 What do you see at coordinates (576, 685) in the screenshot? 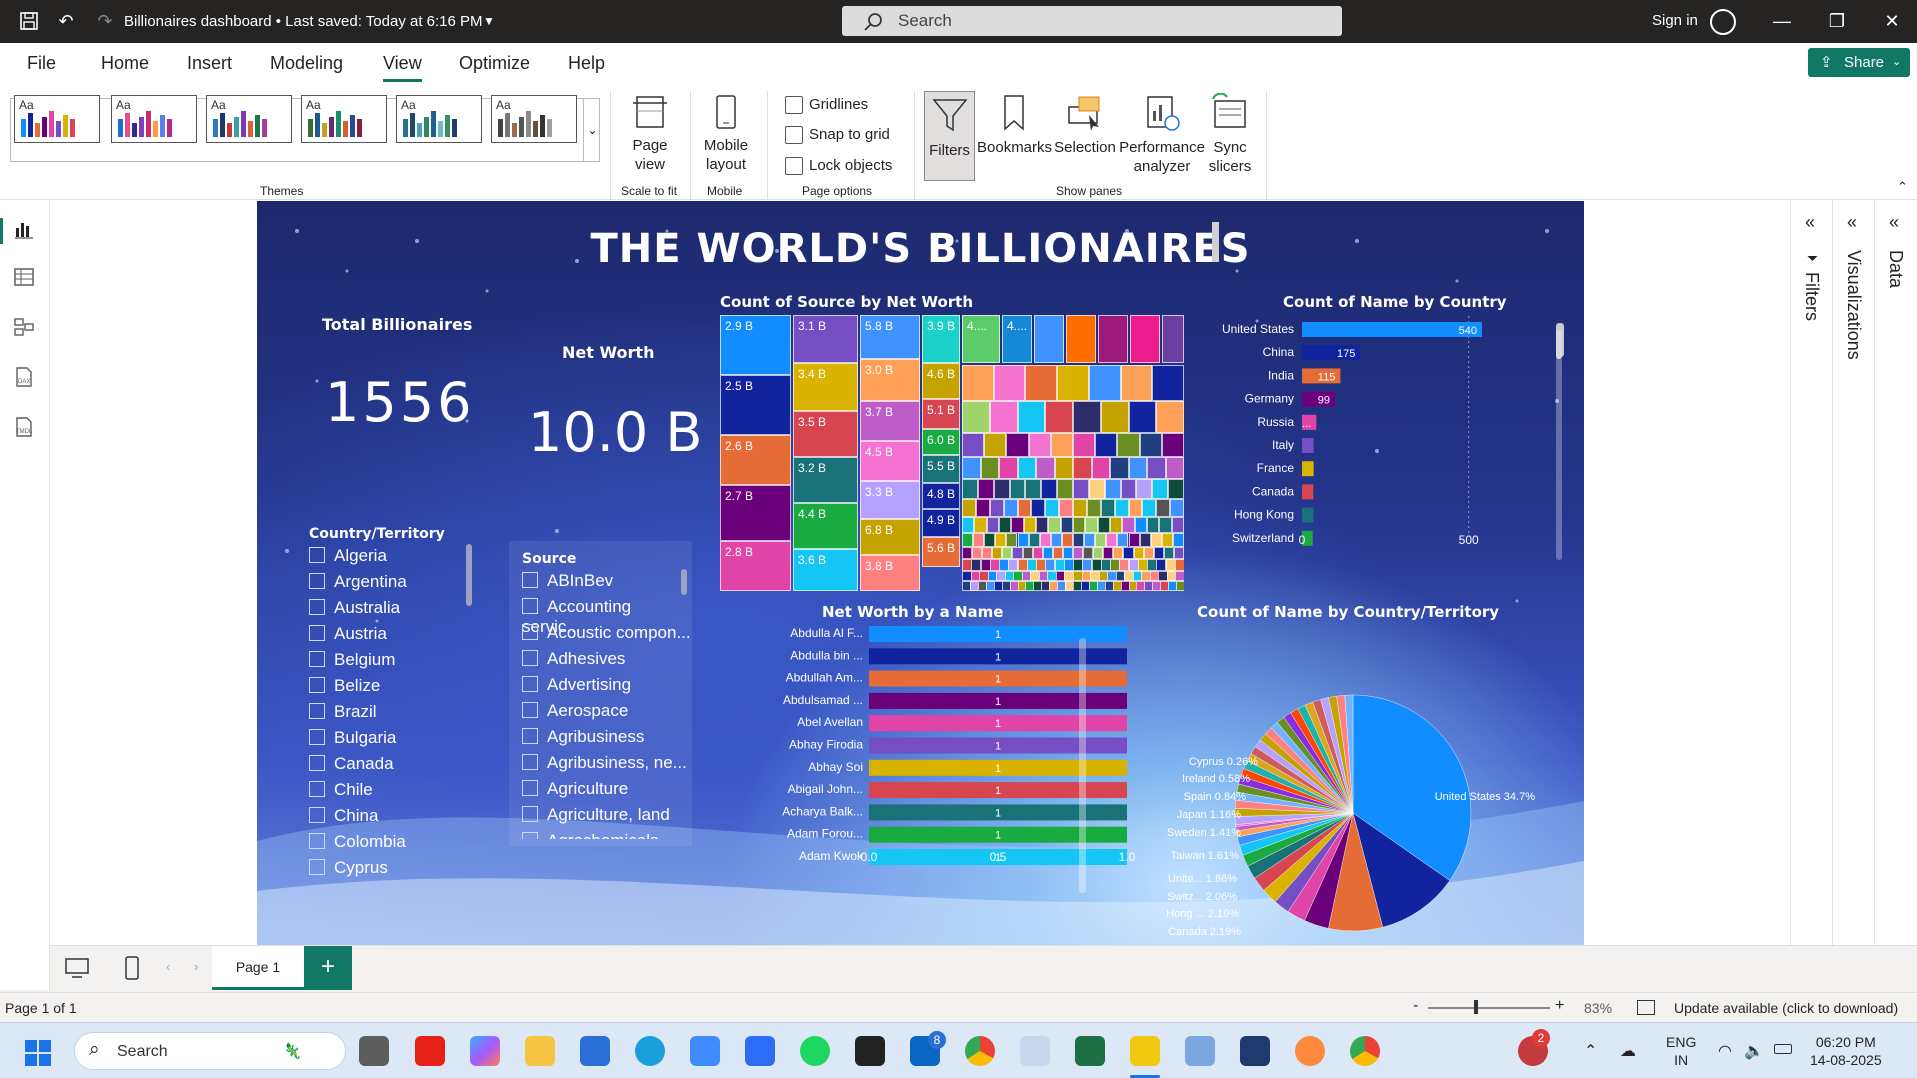
I see `source-slicer-item: Advertising` at bounding box center [576, 685].